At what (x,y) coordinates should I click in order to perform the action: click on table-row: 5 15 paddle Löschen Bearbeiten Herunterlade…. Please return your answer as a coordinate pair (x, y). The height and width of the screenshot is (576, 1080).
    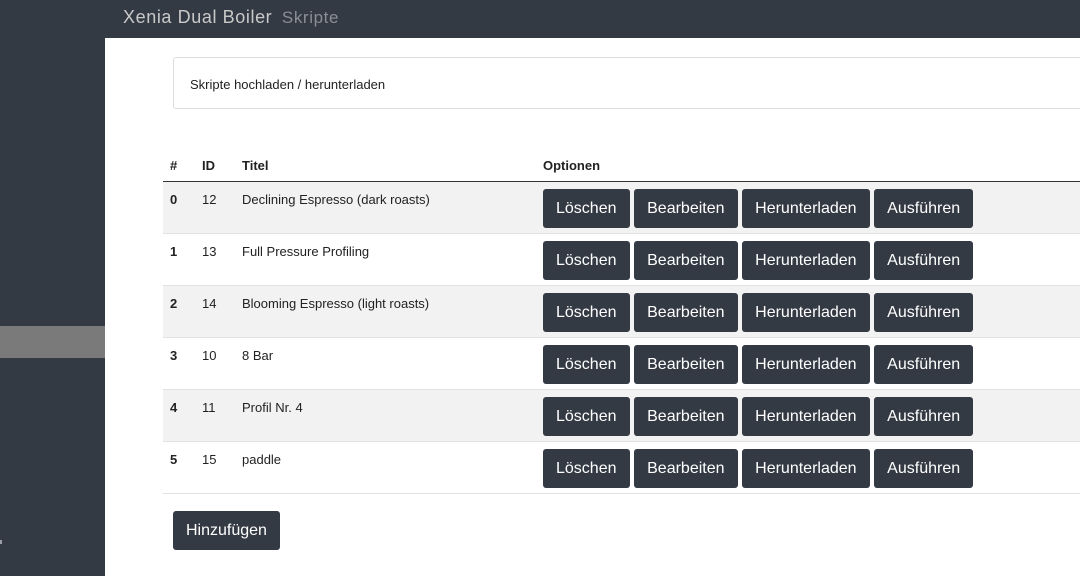
    Looking at the image, I should click on (621, 467).